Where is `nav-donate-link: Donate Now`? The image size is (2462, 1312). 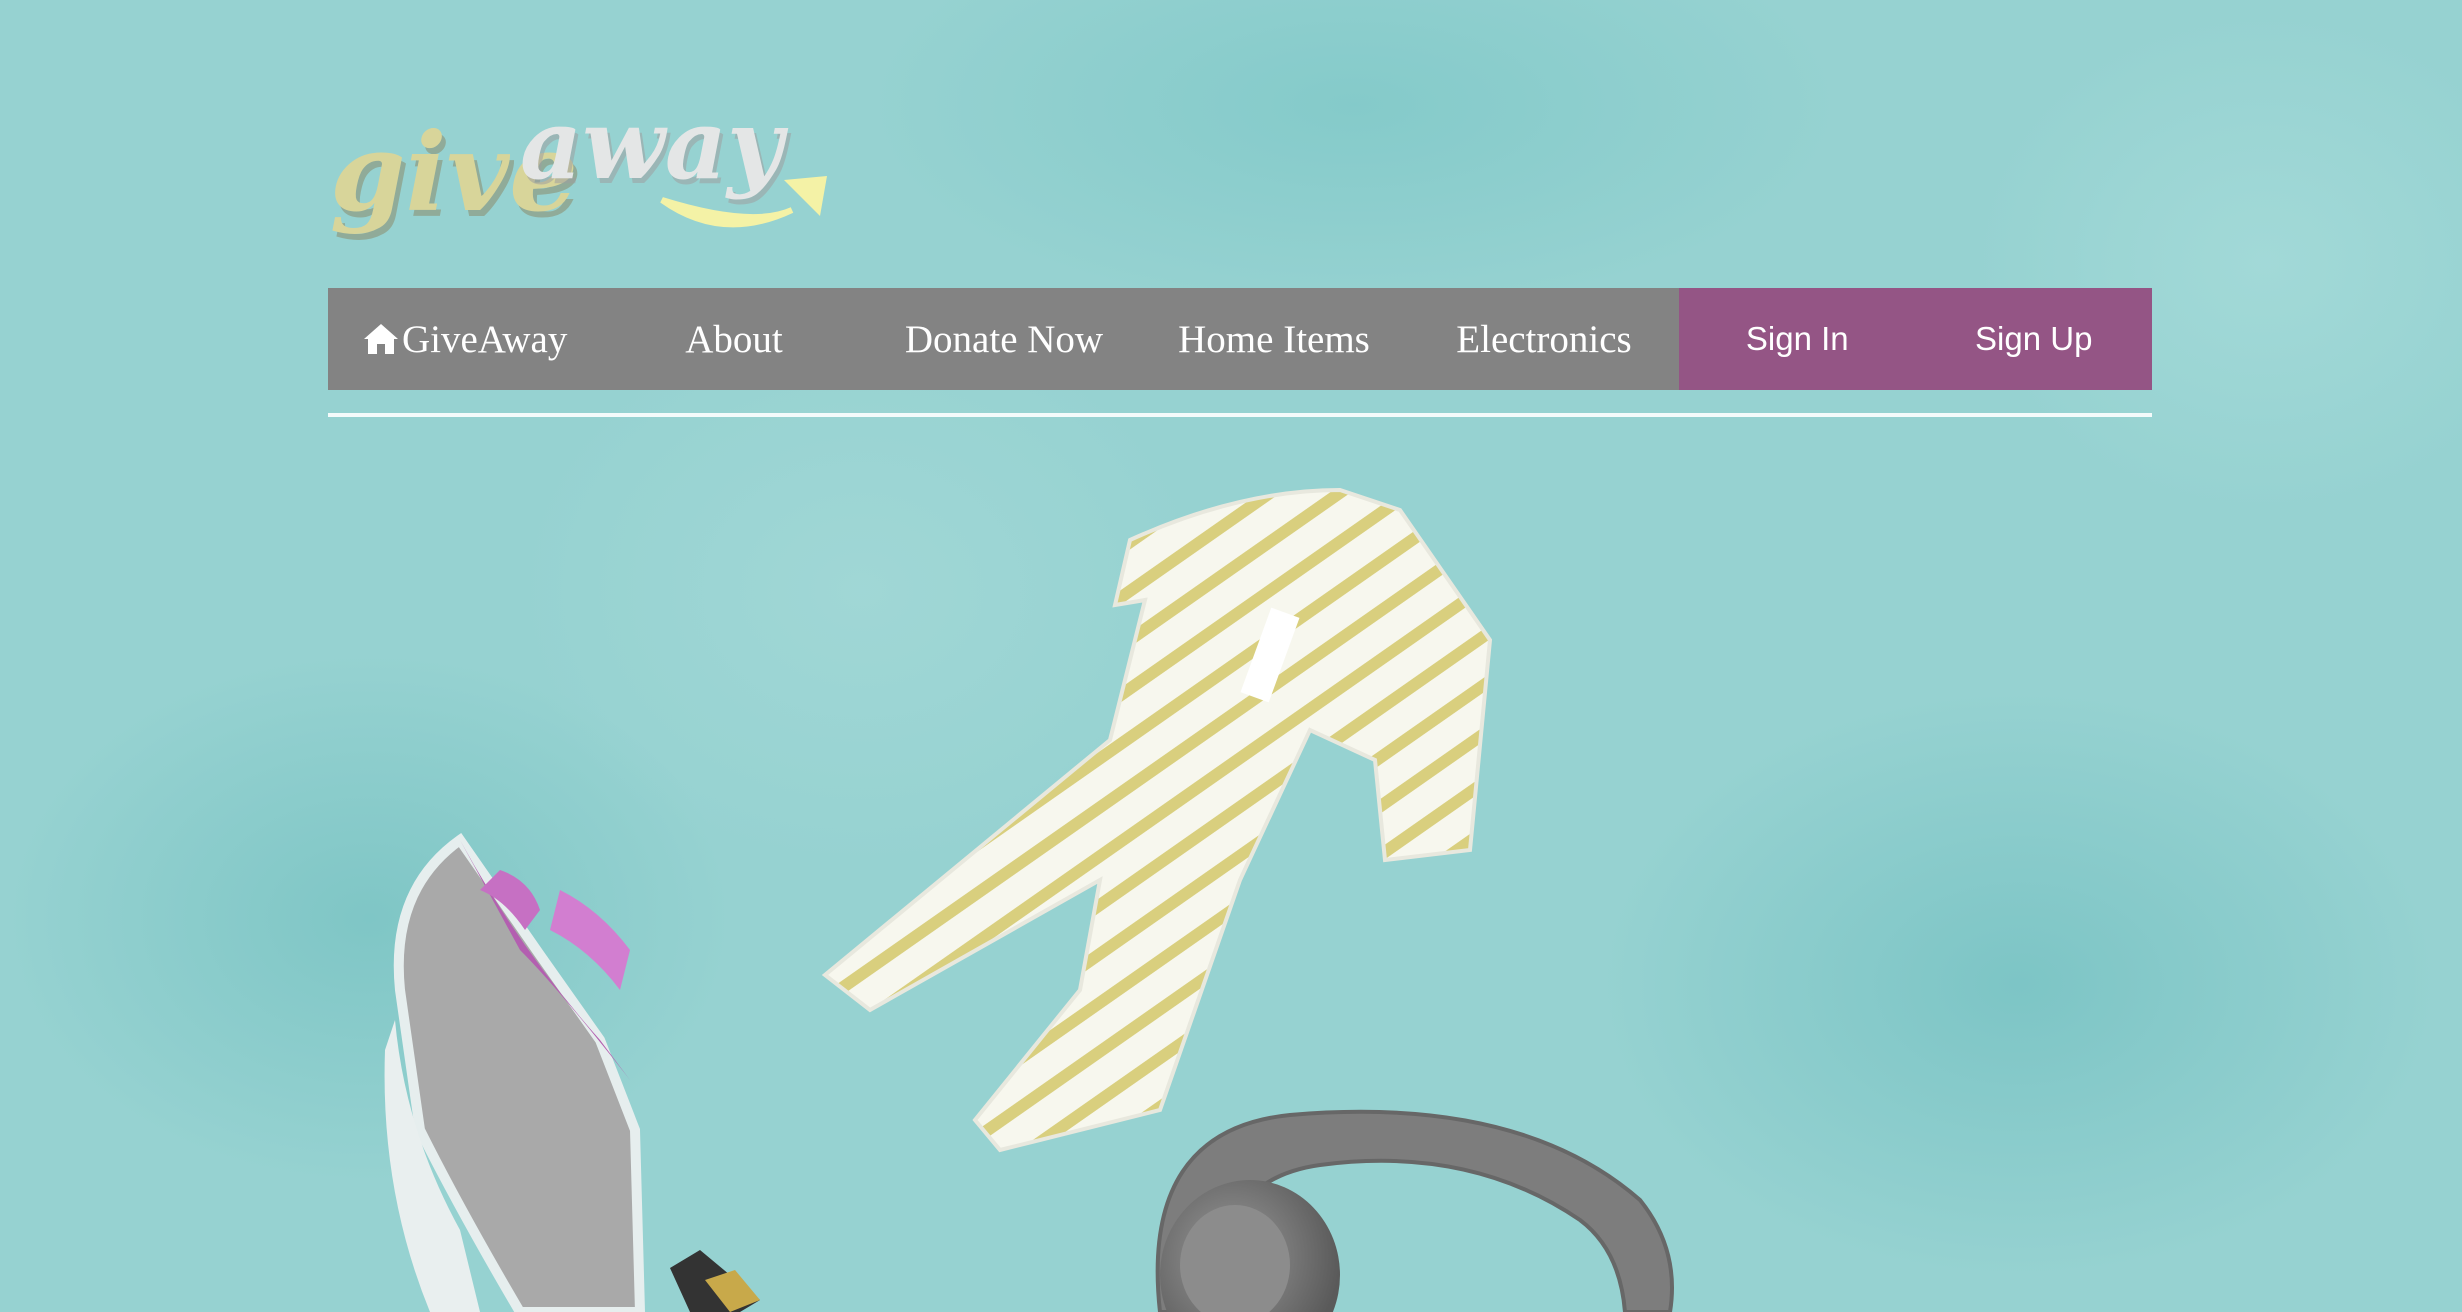
nav-donate-link: Donate Now is located at coordinates (1004, 339).